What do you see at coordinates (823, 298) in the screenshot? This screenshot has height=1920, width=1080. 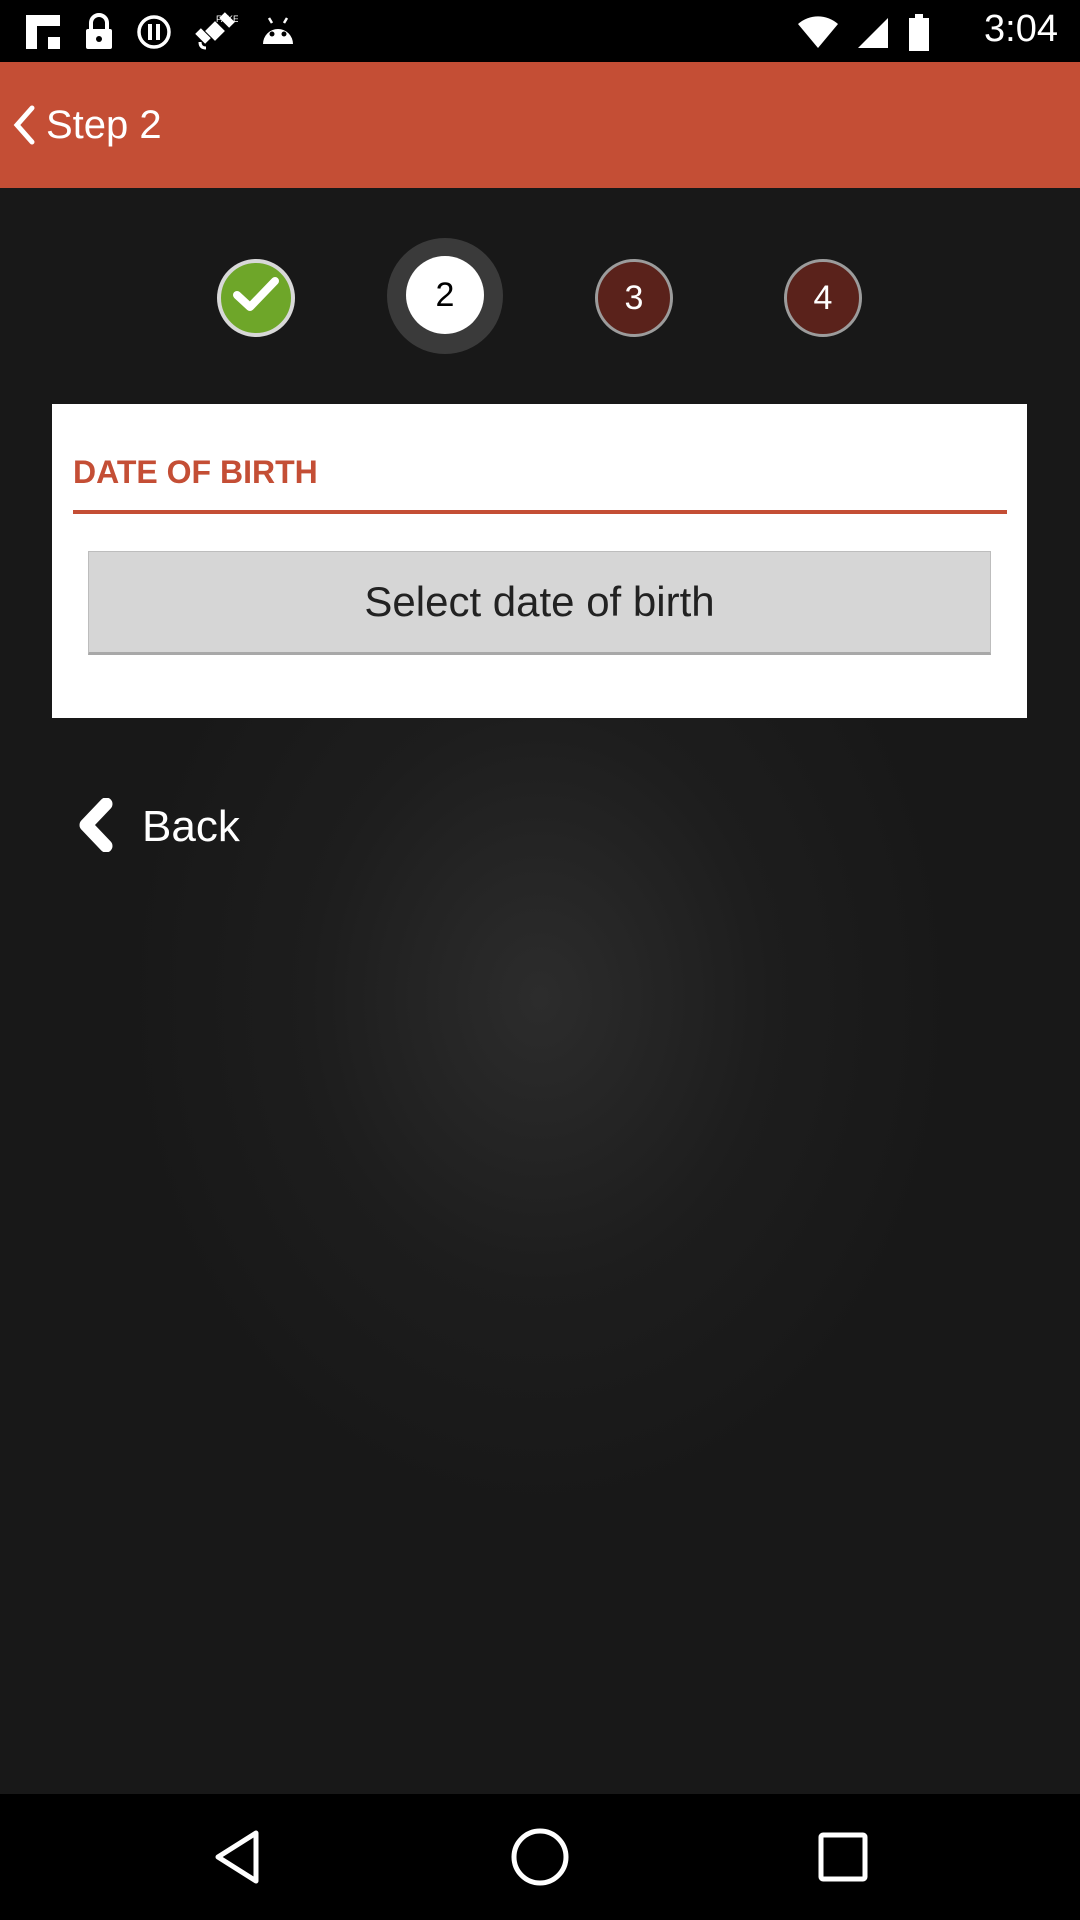 I see `step-4: 4` at bounding box center [823, 298].